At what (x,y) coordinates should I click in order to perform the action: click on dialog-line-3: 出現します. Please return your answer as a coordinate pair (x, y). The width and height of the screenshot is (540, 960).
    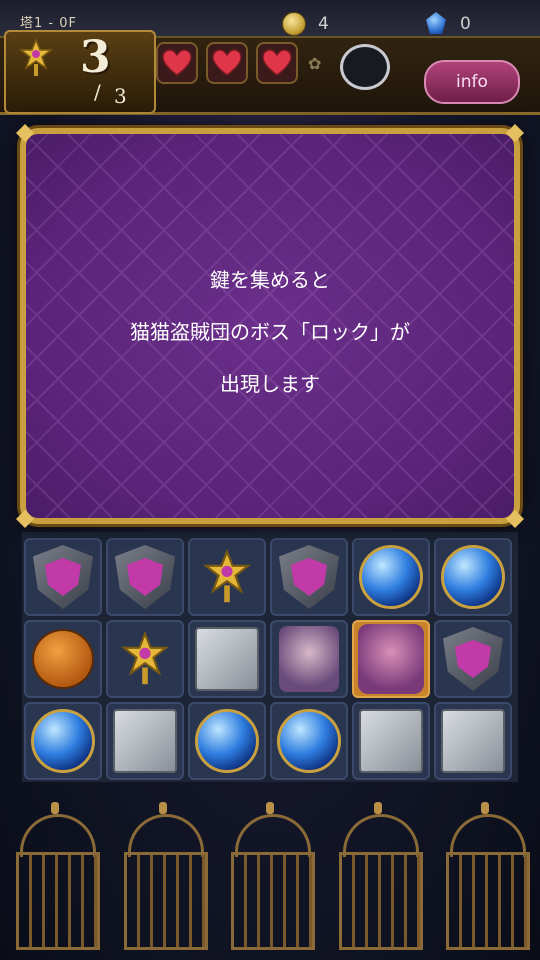
    Looking at the image, I should click on (270, 384).